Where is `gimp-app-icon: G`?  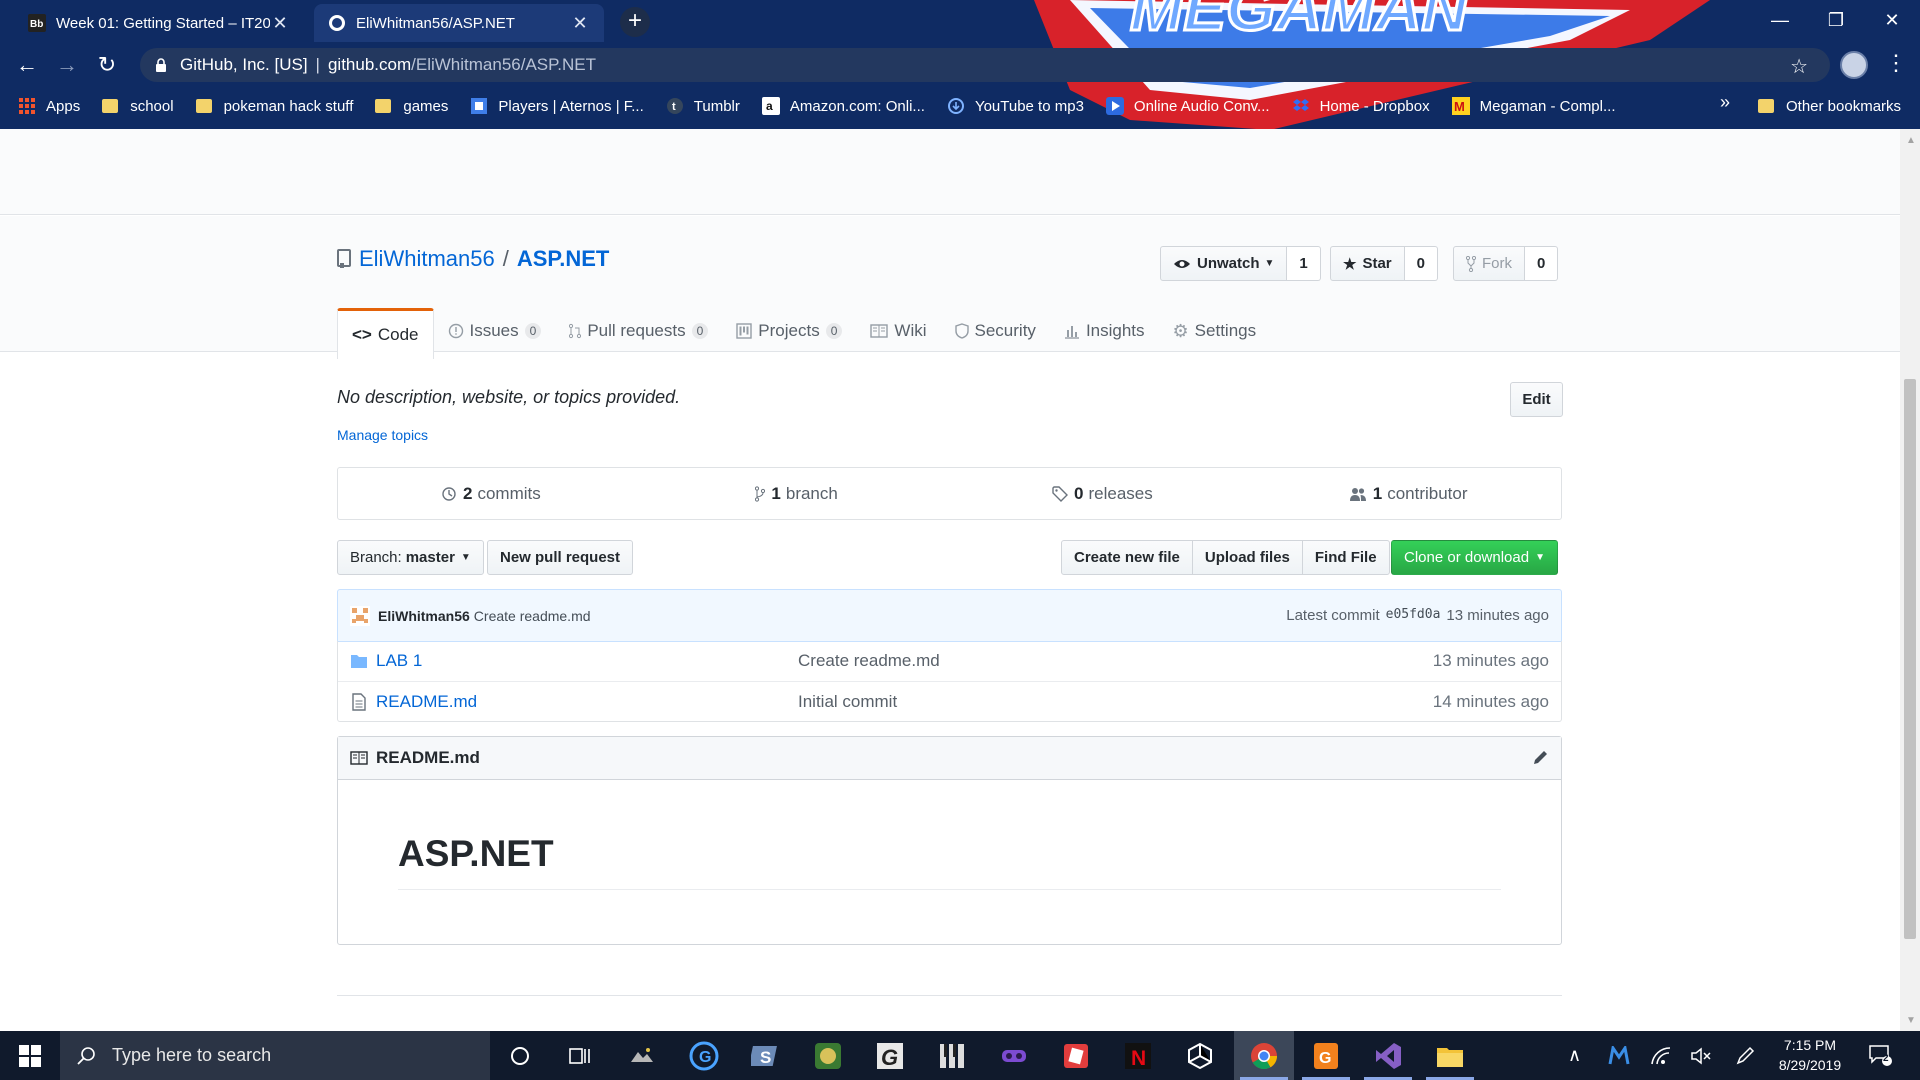 gimp-app-icon: G is located at coordinates (890, 1055).